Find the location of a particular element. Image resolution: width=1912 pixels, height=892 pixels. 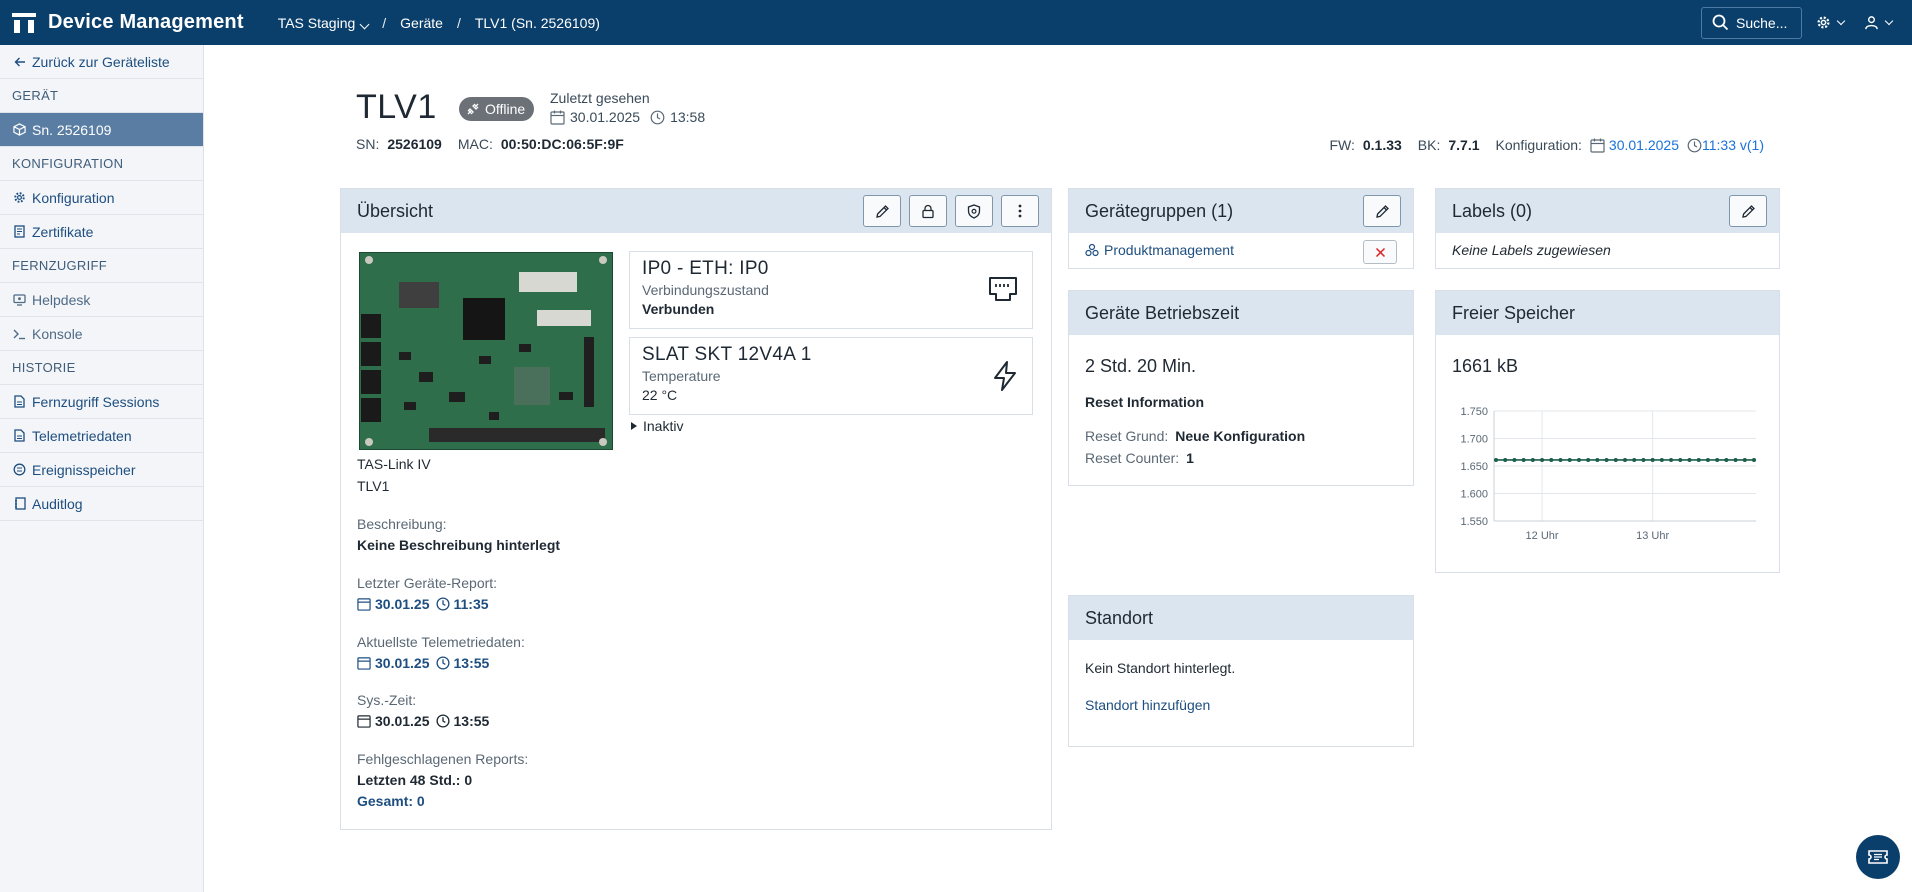

user-icon is located at coordinates (1871, 23).